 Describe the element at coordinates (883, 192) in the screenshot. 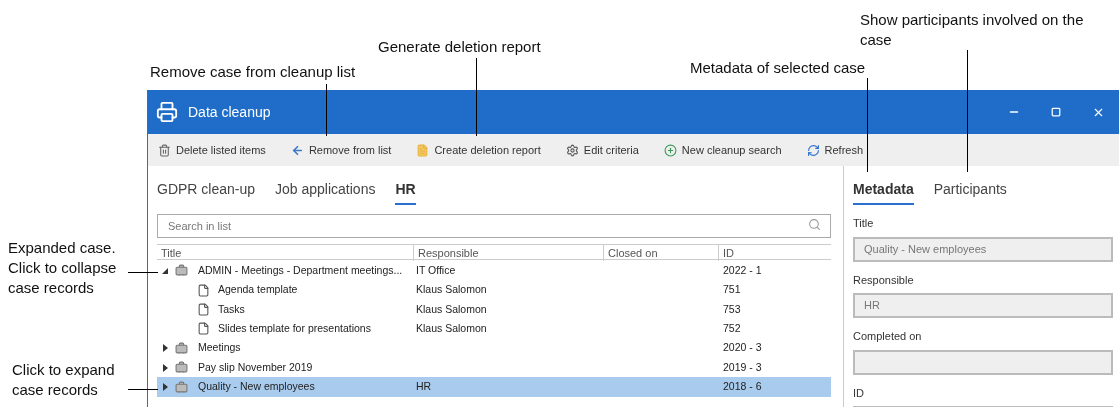

I see `tab: Metadata` at that location.